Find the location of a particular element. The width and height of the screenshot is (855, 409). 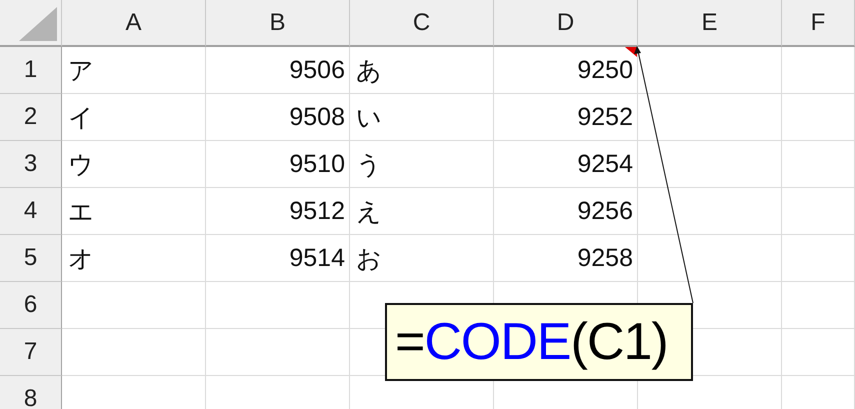

cell-text: ウ is located at coordinates (81, 165).